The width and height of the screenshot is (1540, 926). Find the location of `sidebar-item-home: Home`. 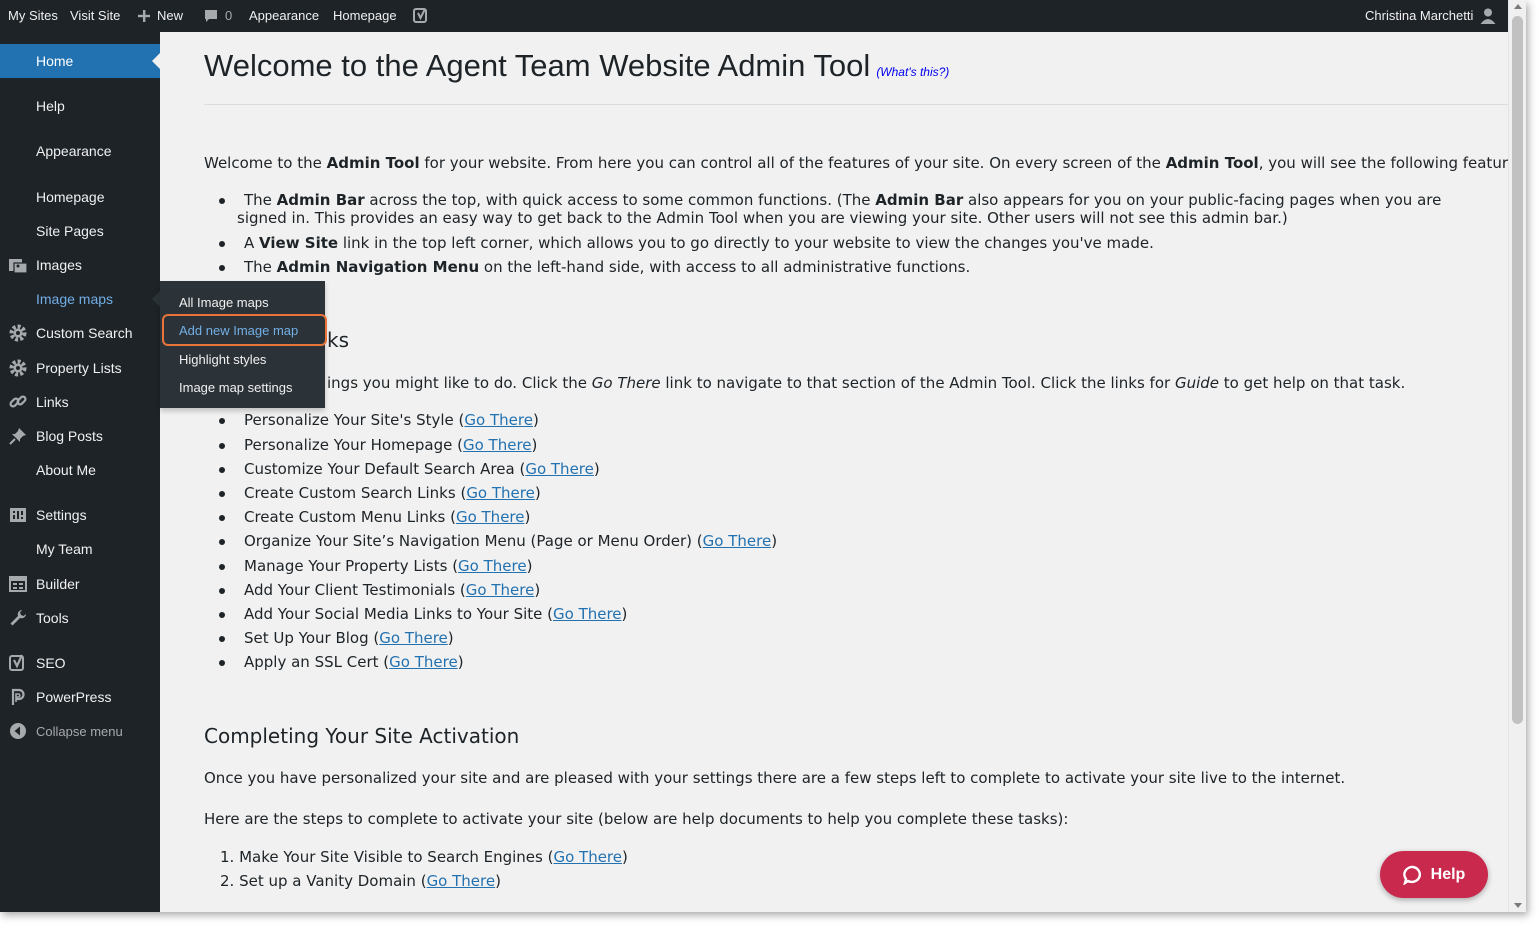

sidebar-item-home: Home is located at coordinates (80, 61).